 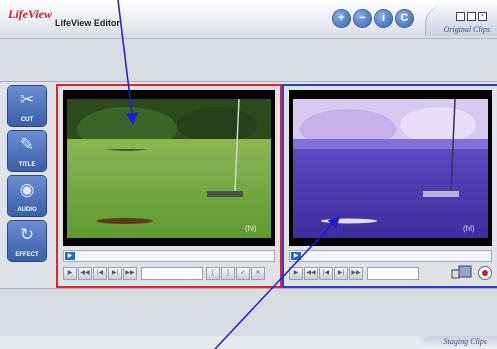 What do you see at coordinates (341, 18) in the screenshot?
I see `add-button: +` at bounding box center [341, 18].